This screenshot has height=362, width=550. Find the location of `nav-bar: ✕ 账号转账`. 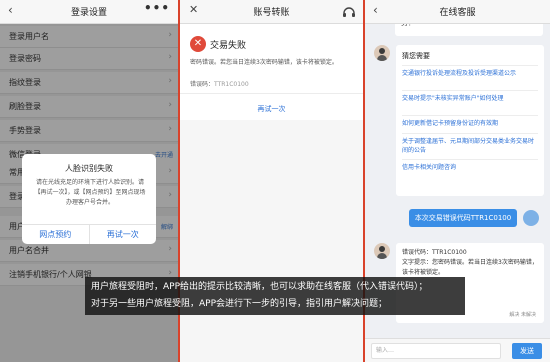

nav-bar: ✕ 账号转账 is located at coordinates (271, 12).